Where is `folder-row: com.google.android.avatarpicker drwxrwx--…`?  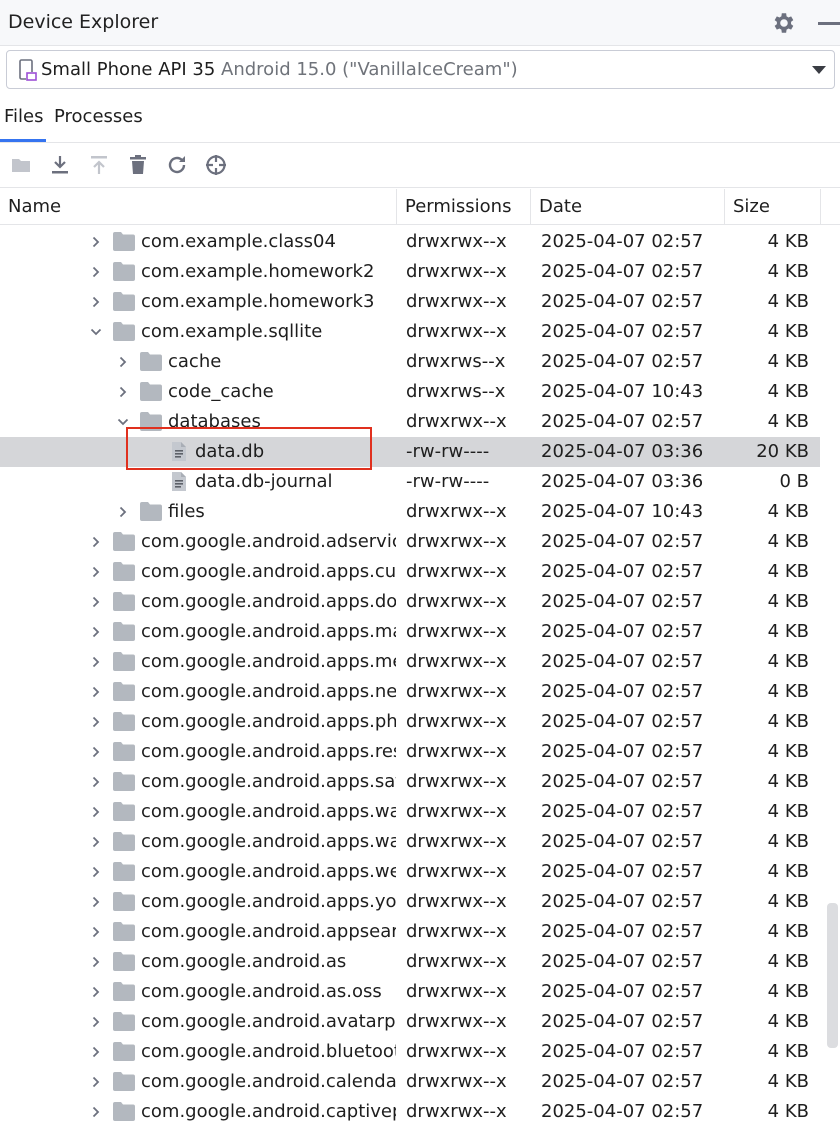
folder-row: com.google.android.avatarpicker drwxrwx--… is located at coordinates (410, 1022).